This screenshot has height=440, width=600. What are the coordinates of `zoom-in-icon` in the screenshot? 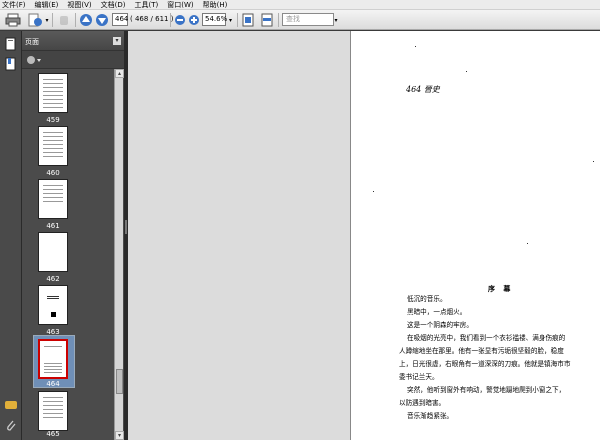 It's located at (193, 20).